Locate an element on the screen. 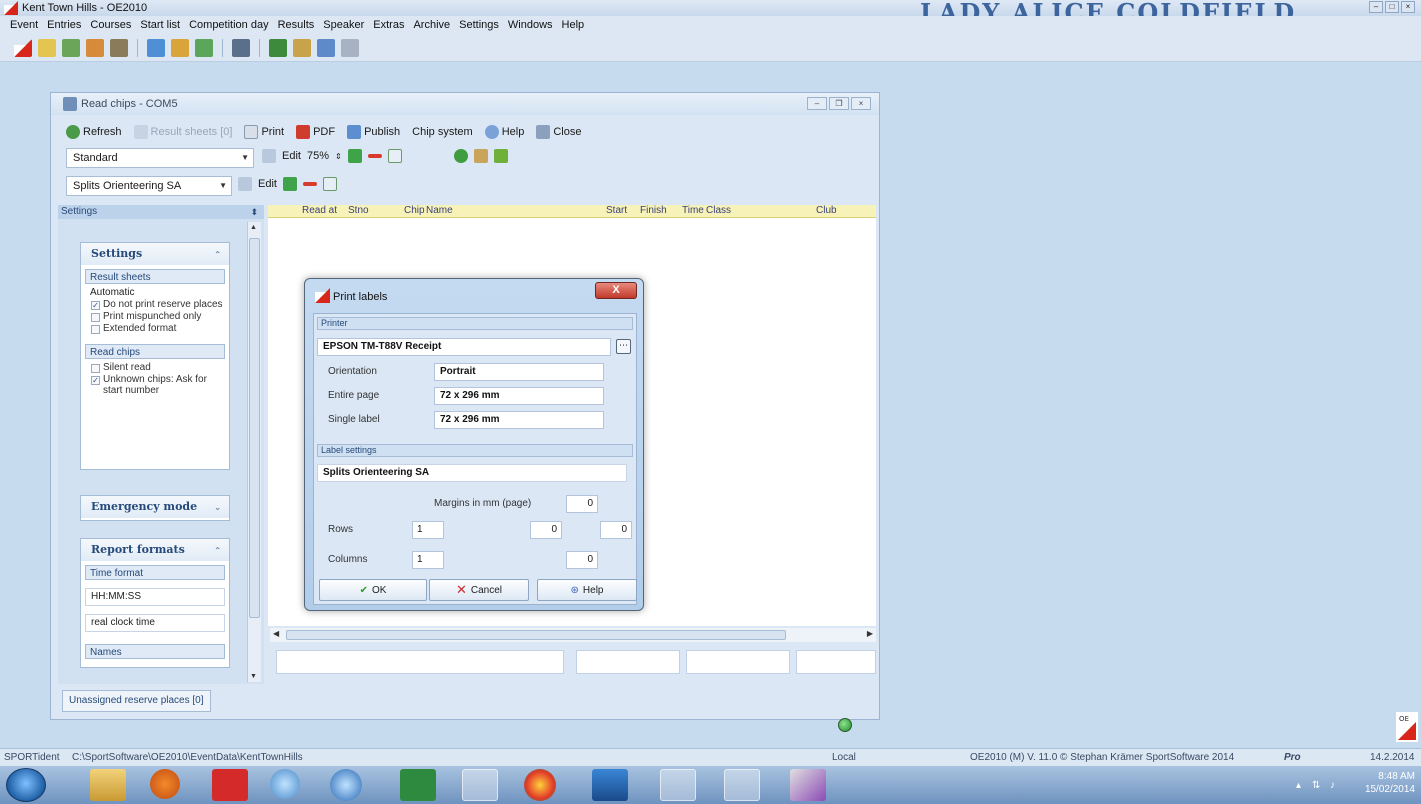  menu-entries: Entries is located at coordinates (64, 25).